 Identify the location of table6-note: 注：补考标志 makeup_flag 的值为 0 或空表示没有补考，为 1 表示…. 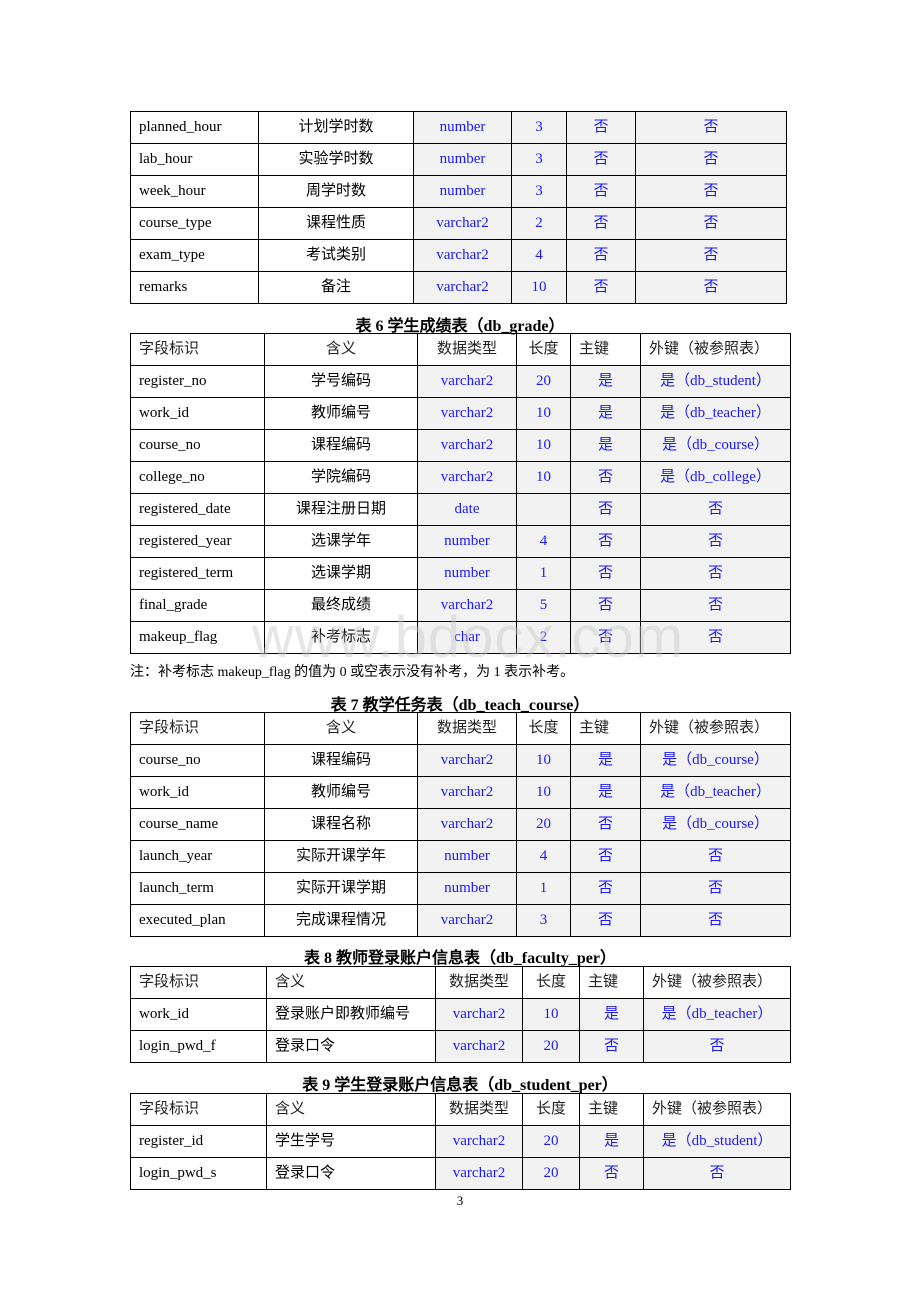
(352, 672).